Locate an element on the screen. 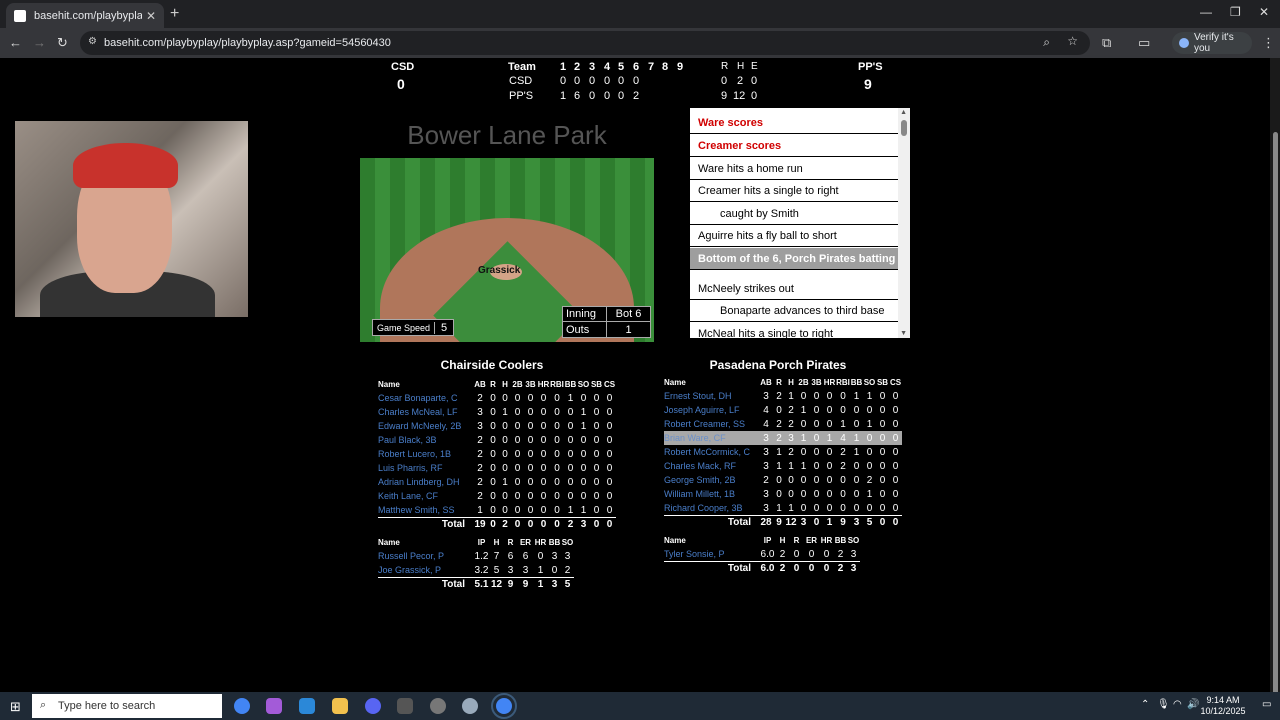 This screenshot has height=720, width=1280. chrome-app-icon is located at coordinates (242, 706).